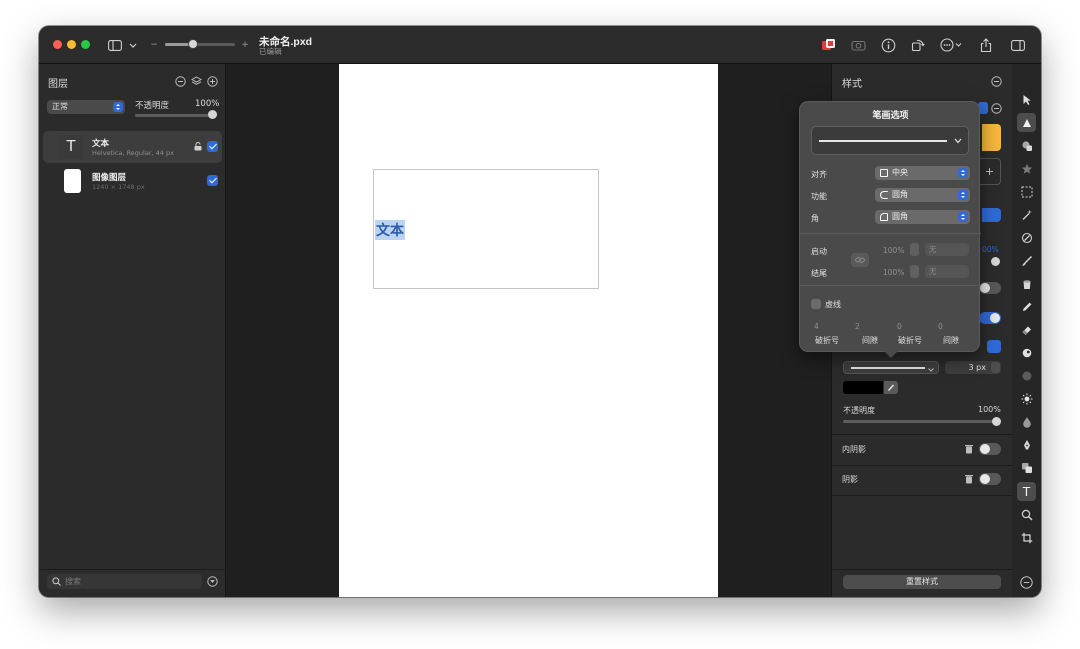 The height and width of the screenshot is (649, 1080). What do you see at coordinates (863, 387) in the screenshot?
I see `stroke-color-swatch` at bounding box center [863, 387].